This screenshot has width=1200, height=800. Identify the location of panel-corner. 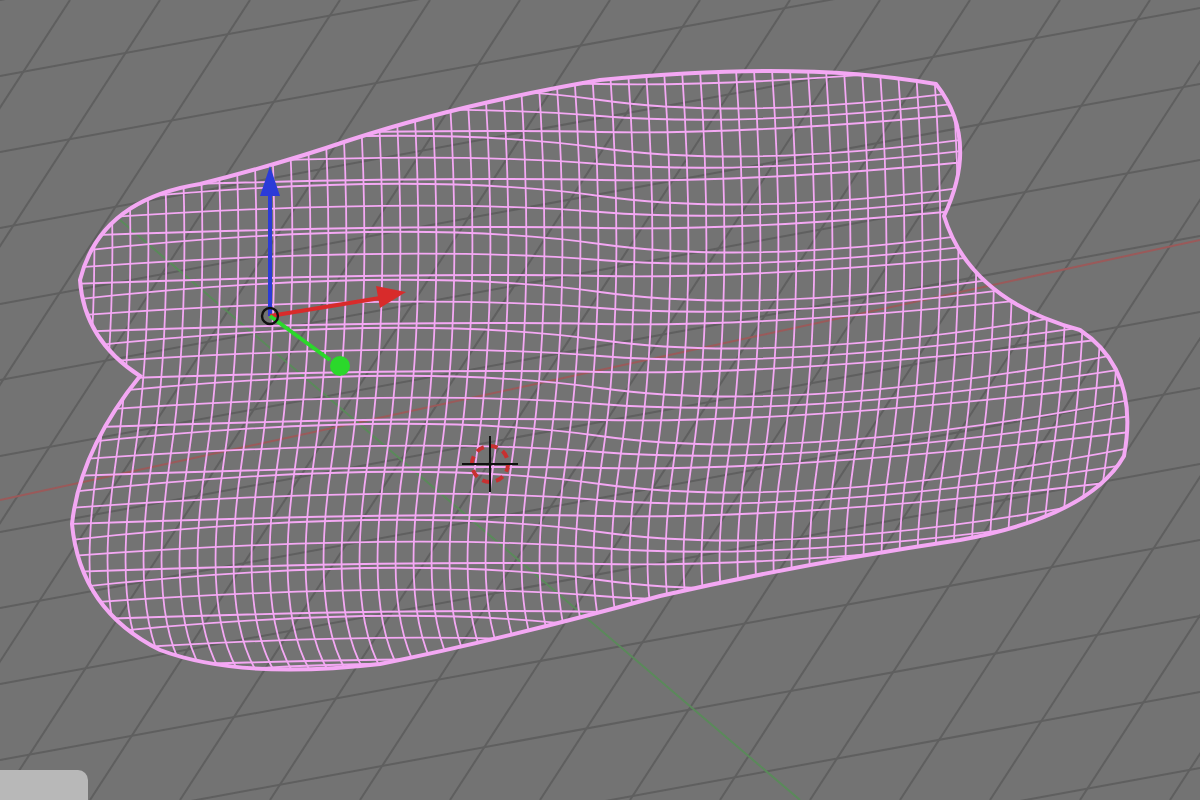
(44, 785).